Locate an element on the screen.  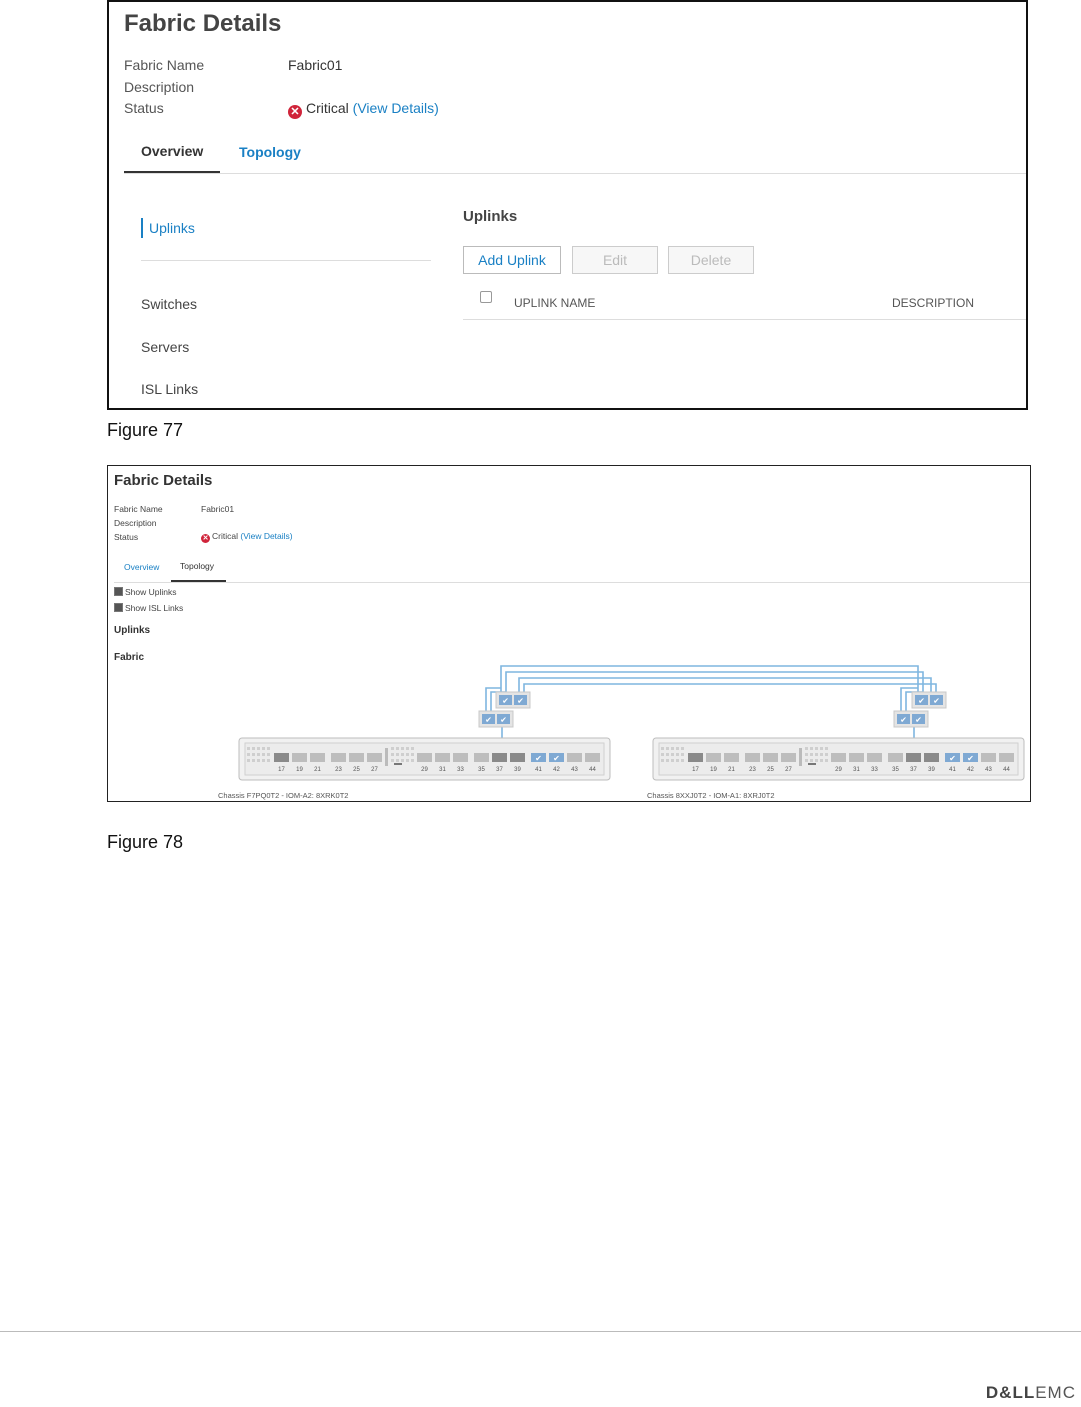
status-text: Critical is located at coordinates (327, 108).